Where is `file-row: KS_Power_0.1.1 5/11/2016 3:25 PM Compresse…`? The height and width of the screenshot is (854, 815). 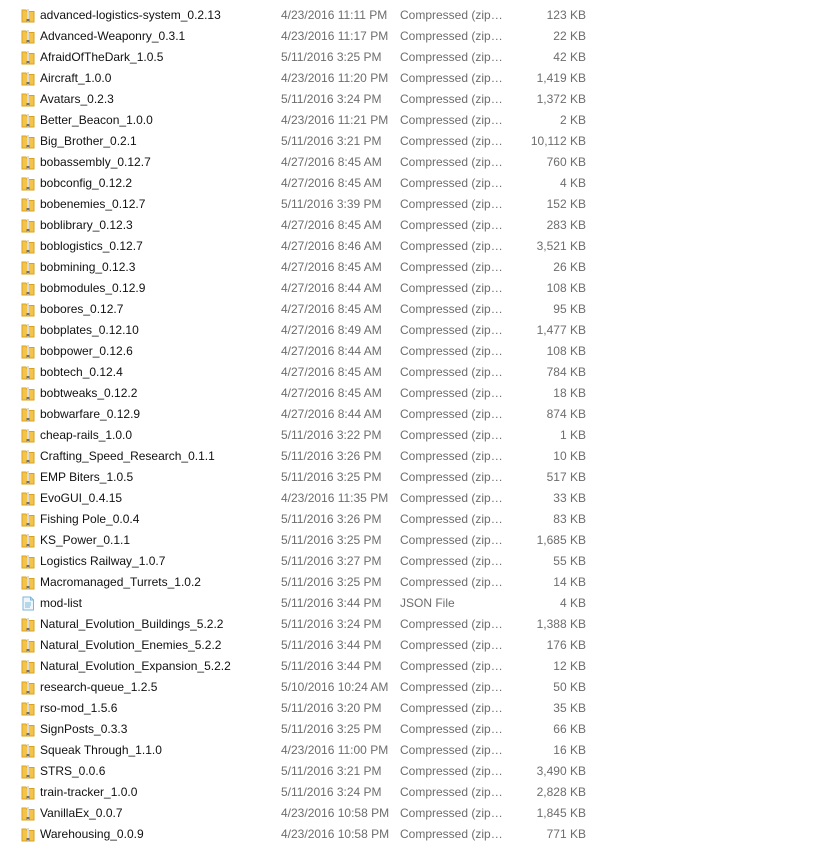
file-row: KS_Power_0.1.1 5/11/2016 3:25 PM Compresse… is located at coordinates (407, 540).